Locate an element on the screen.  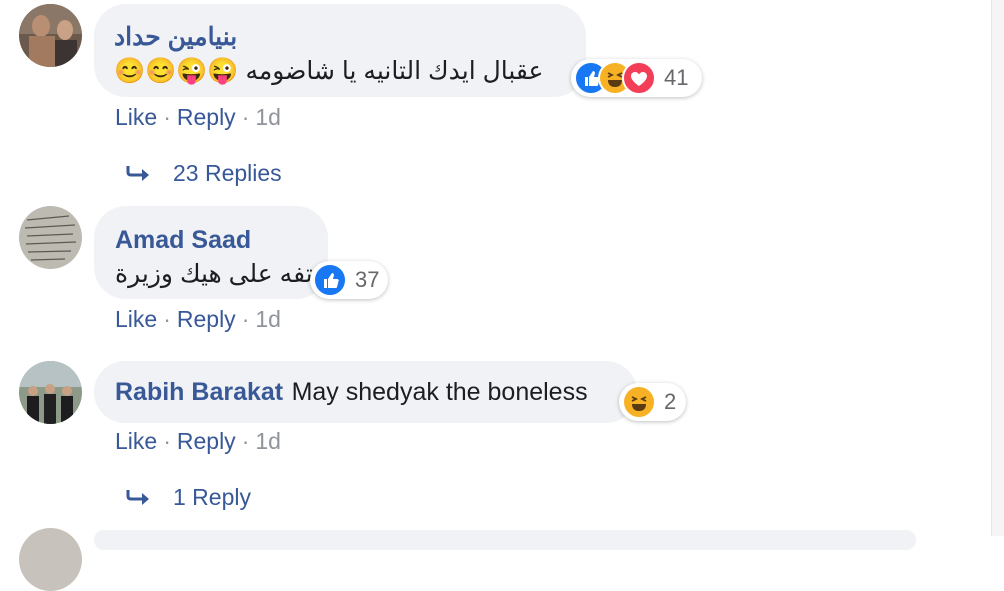
scrollbar is located at coordinates (997, 268).